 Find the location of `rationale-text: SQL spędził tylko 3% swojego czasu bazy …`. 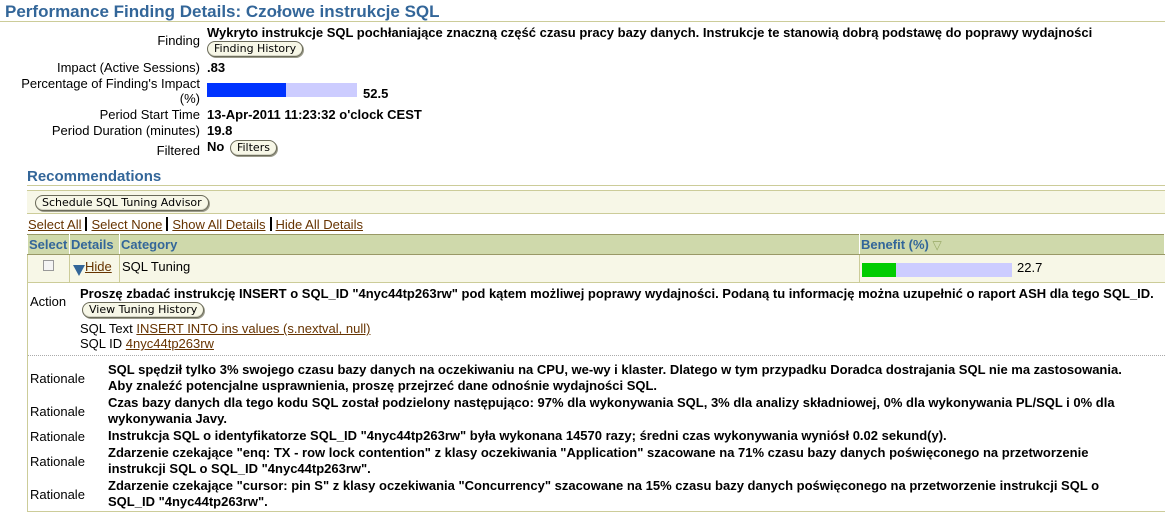

rationale-text: SQL spędził tylko 3% swojego czasu bazy … is located at coordinates (615, 378).